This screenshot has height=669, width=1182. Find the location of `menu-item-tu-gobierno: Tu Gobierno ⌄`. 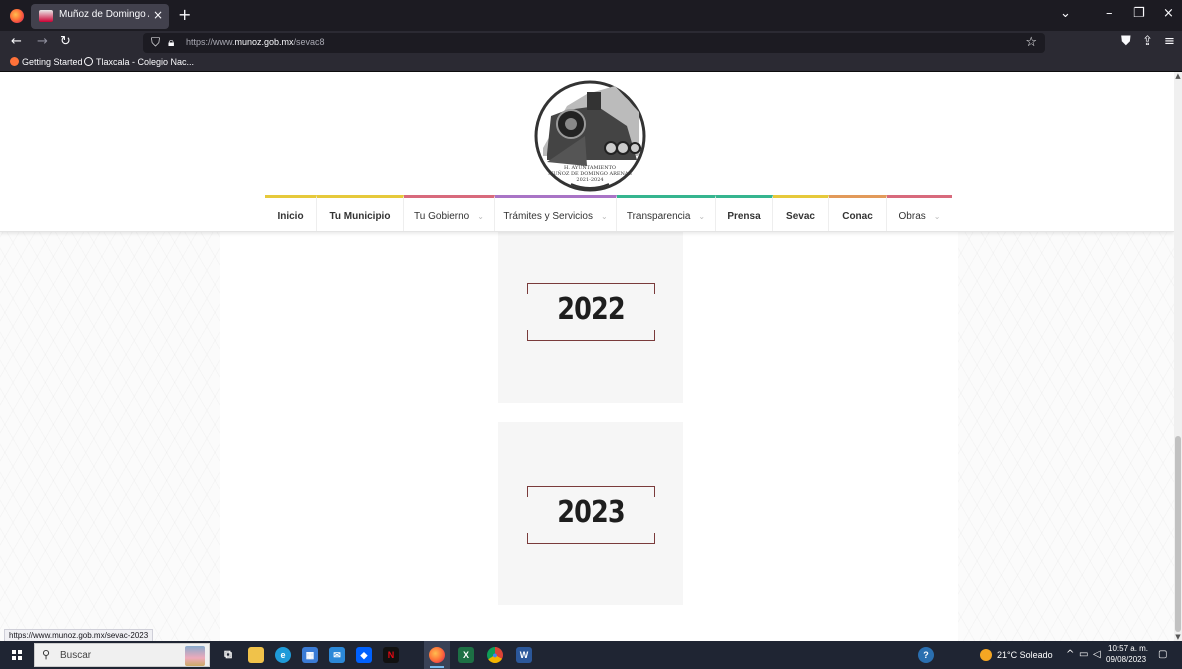

menu-item-tu-gobierno: Tu Gobierno ⌄ is located at coordinates (449, 213).